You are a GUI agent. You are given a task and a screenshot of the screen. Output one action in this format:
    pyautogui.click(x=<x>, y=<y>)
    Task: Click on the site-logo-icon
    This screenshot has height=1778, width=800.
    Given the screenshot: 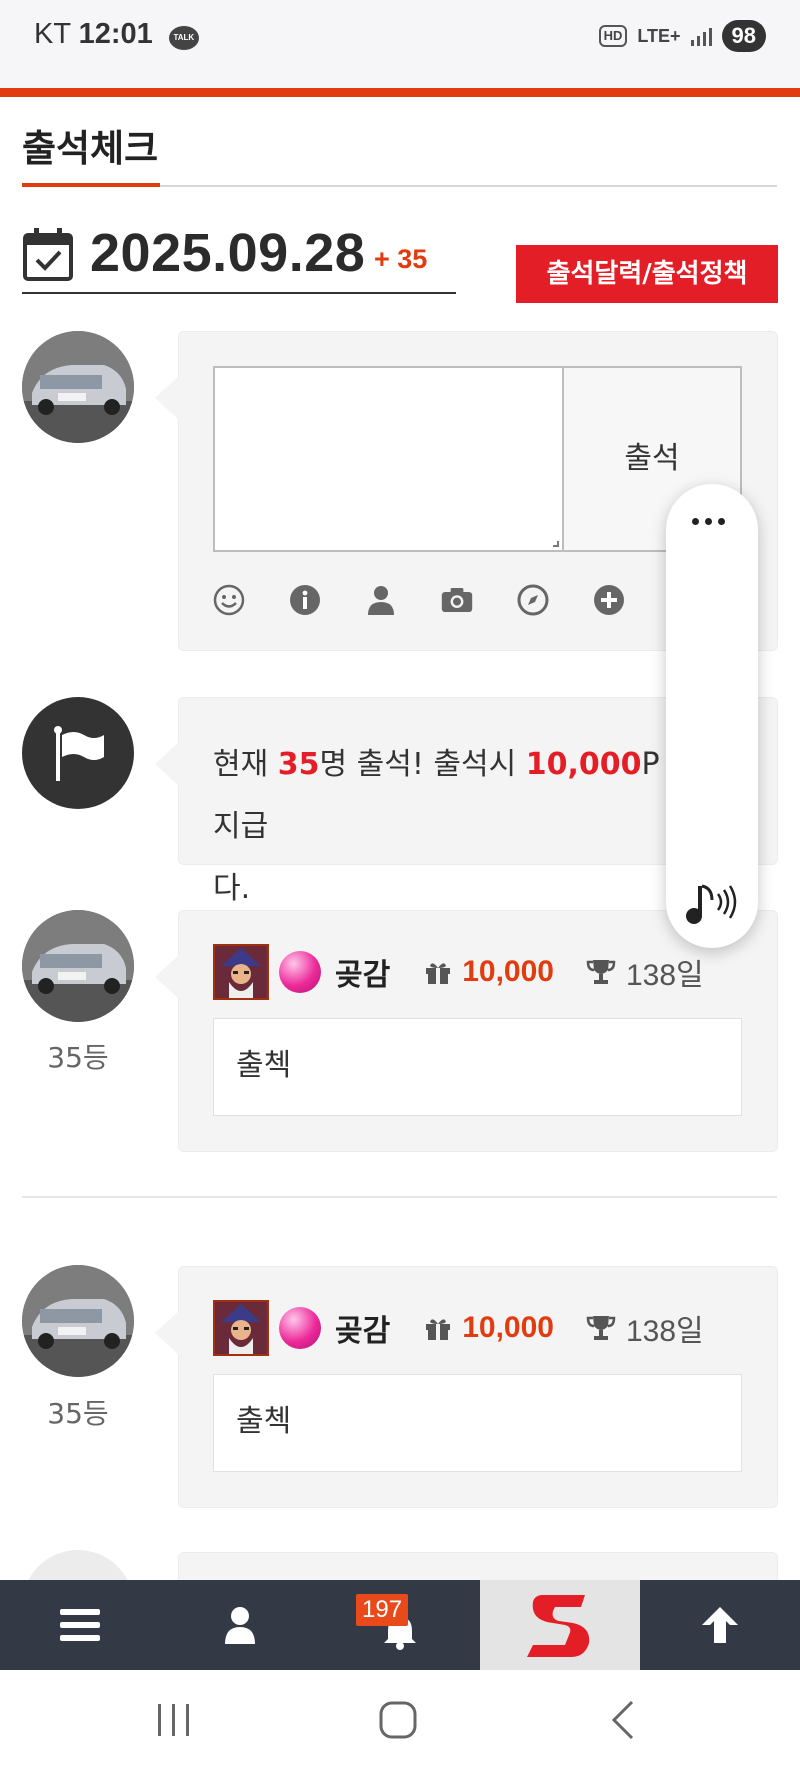 What is the action you would take?
    pyautogui.click(x=558, y=1626)
    